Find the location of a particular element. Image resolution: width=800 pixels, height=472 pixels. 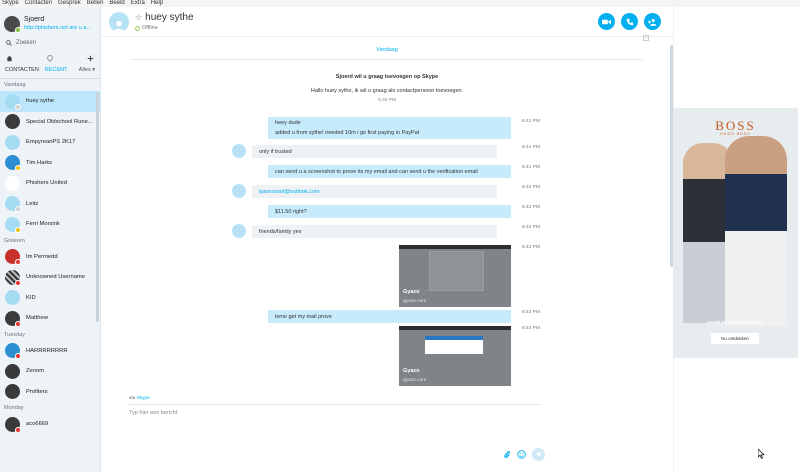

tab-contacts: CONTACTEN is located at coordinates (22, 70).